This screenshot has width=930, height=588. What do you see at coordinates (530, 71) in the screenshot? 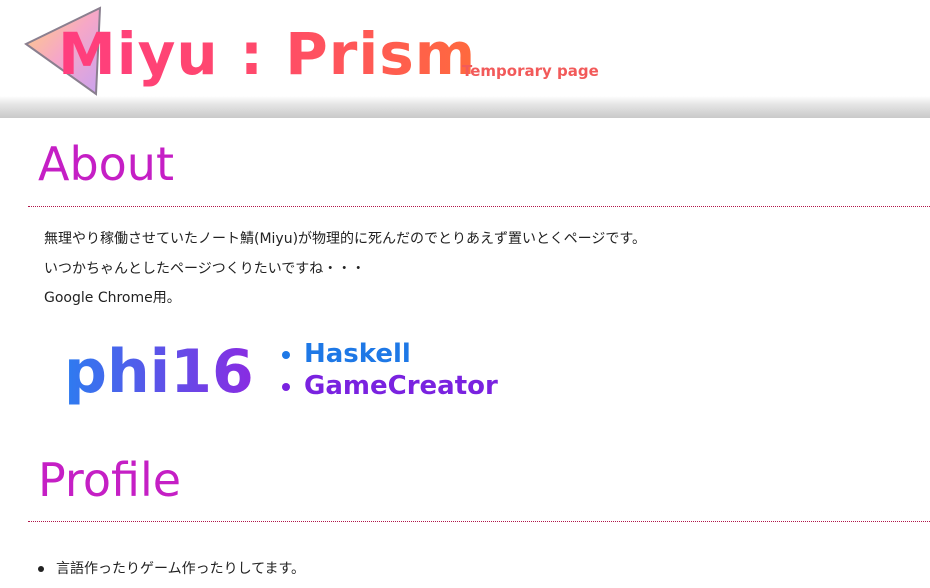
I see `site-subtitle: Temporary page` at bounding box center [530, 71].